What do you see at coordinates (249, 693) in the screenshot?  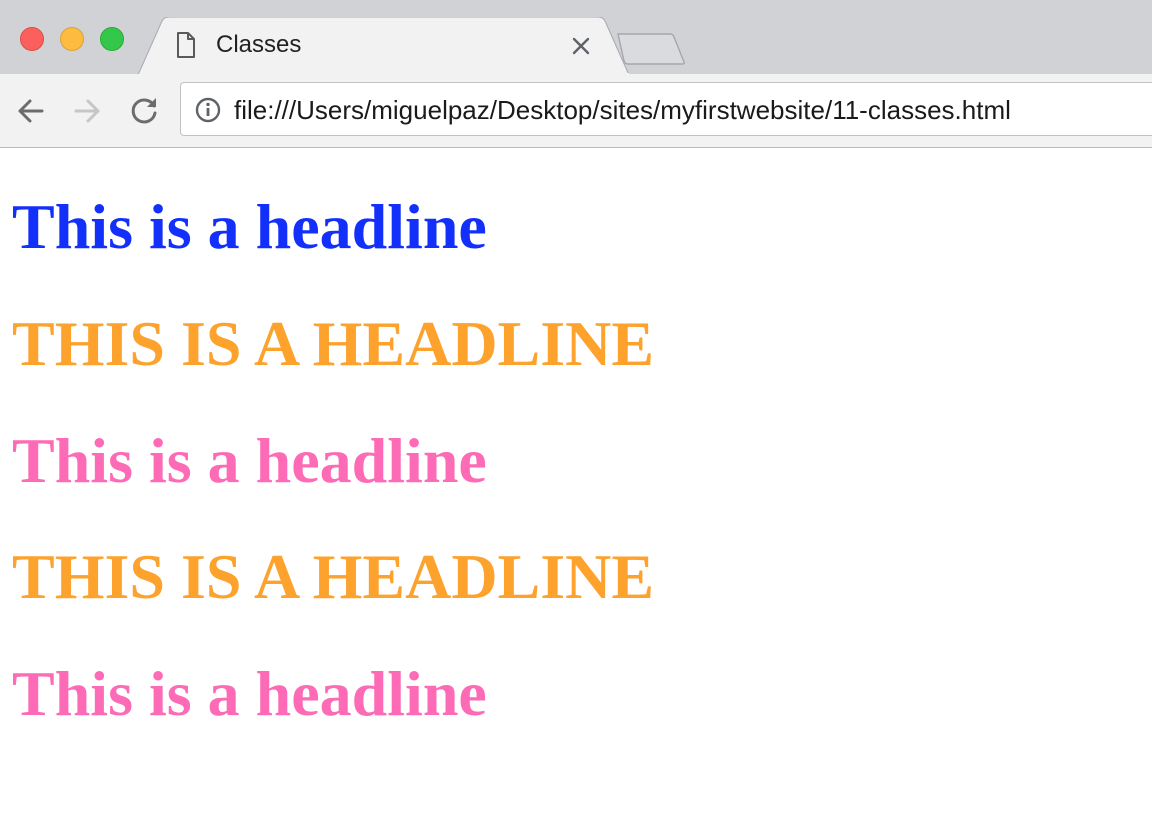 I see `headline-5: This is a headline` at bounding box center [249, 693].